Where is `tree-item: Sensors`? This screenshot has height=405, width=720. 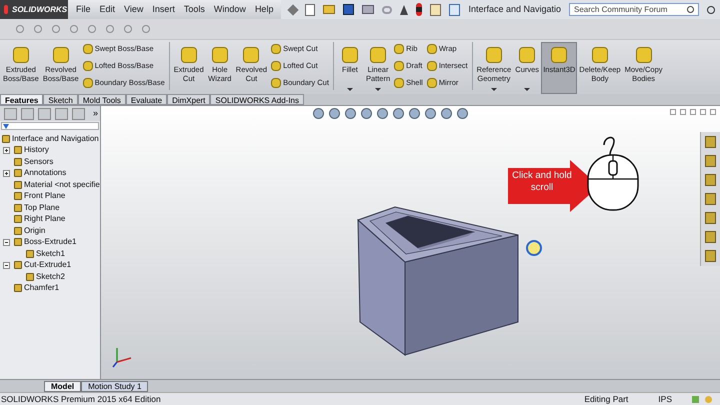 tree-item: Sensors is located at coordinates (39, 162).